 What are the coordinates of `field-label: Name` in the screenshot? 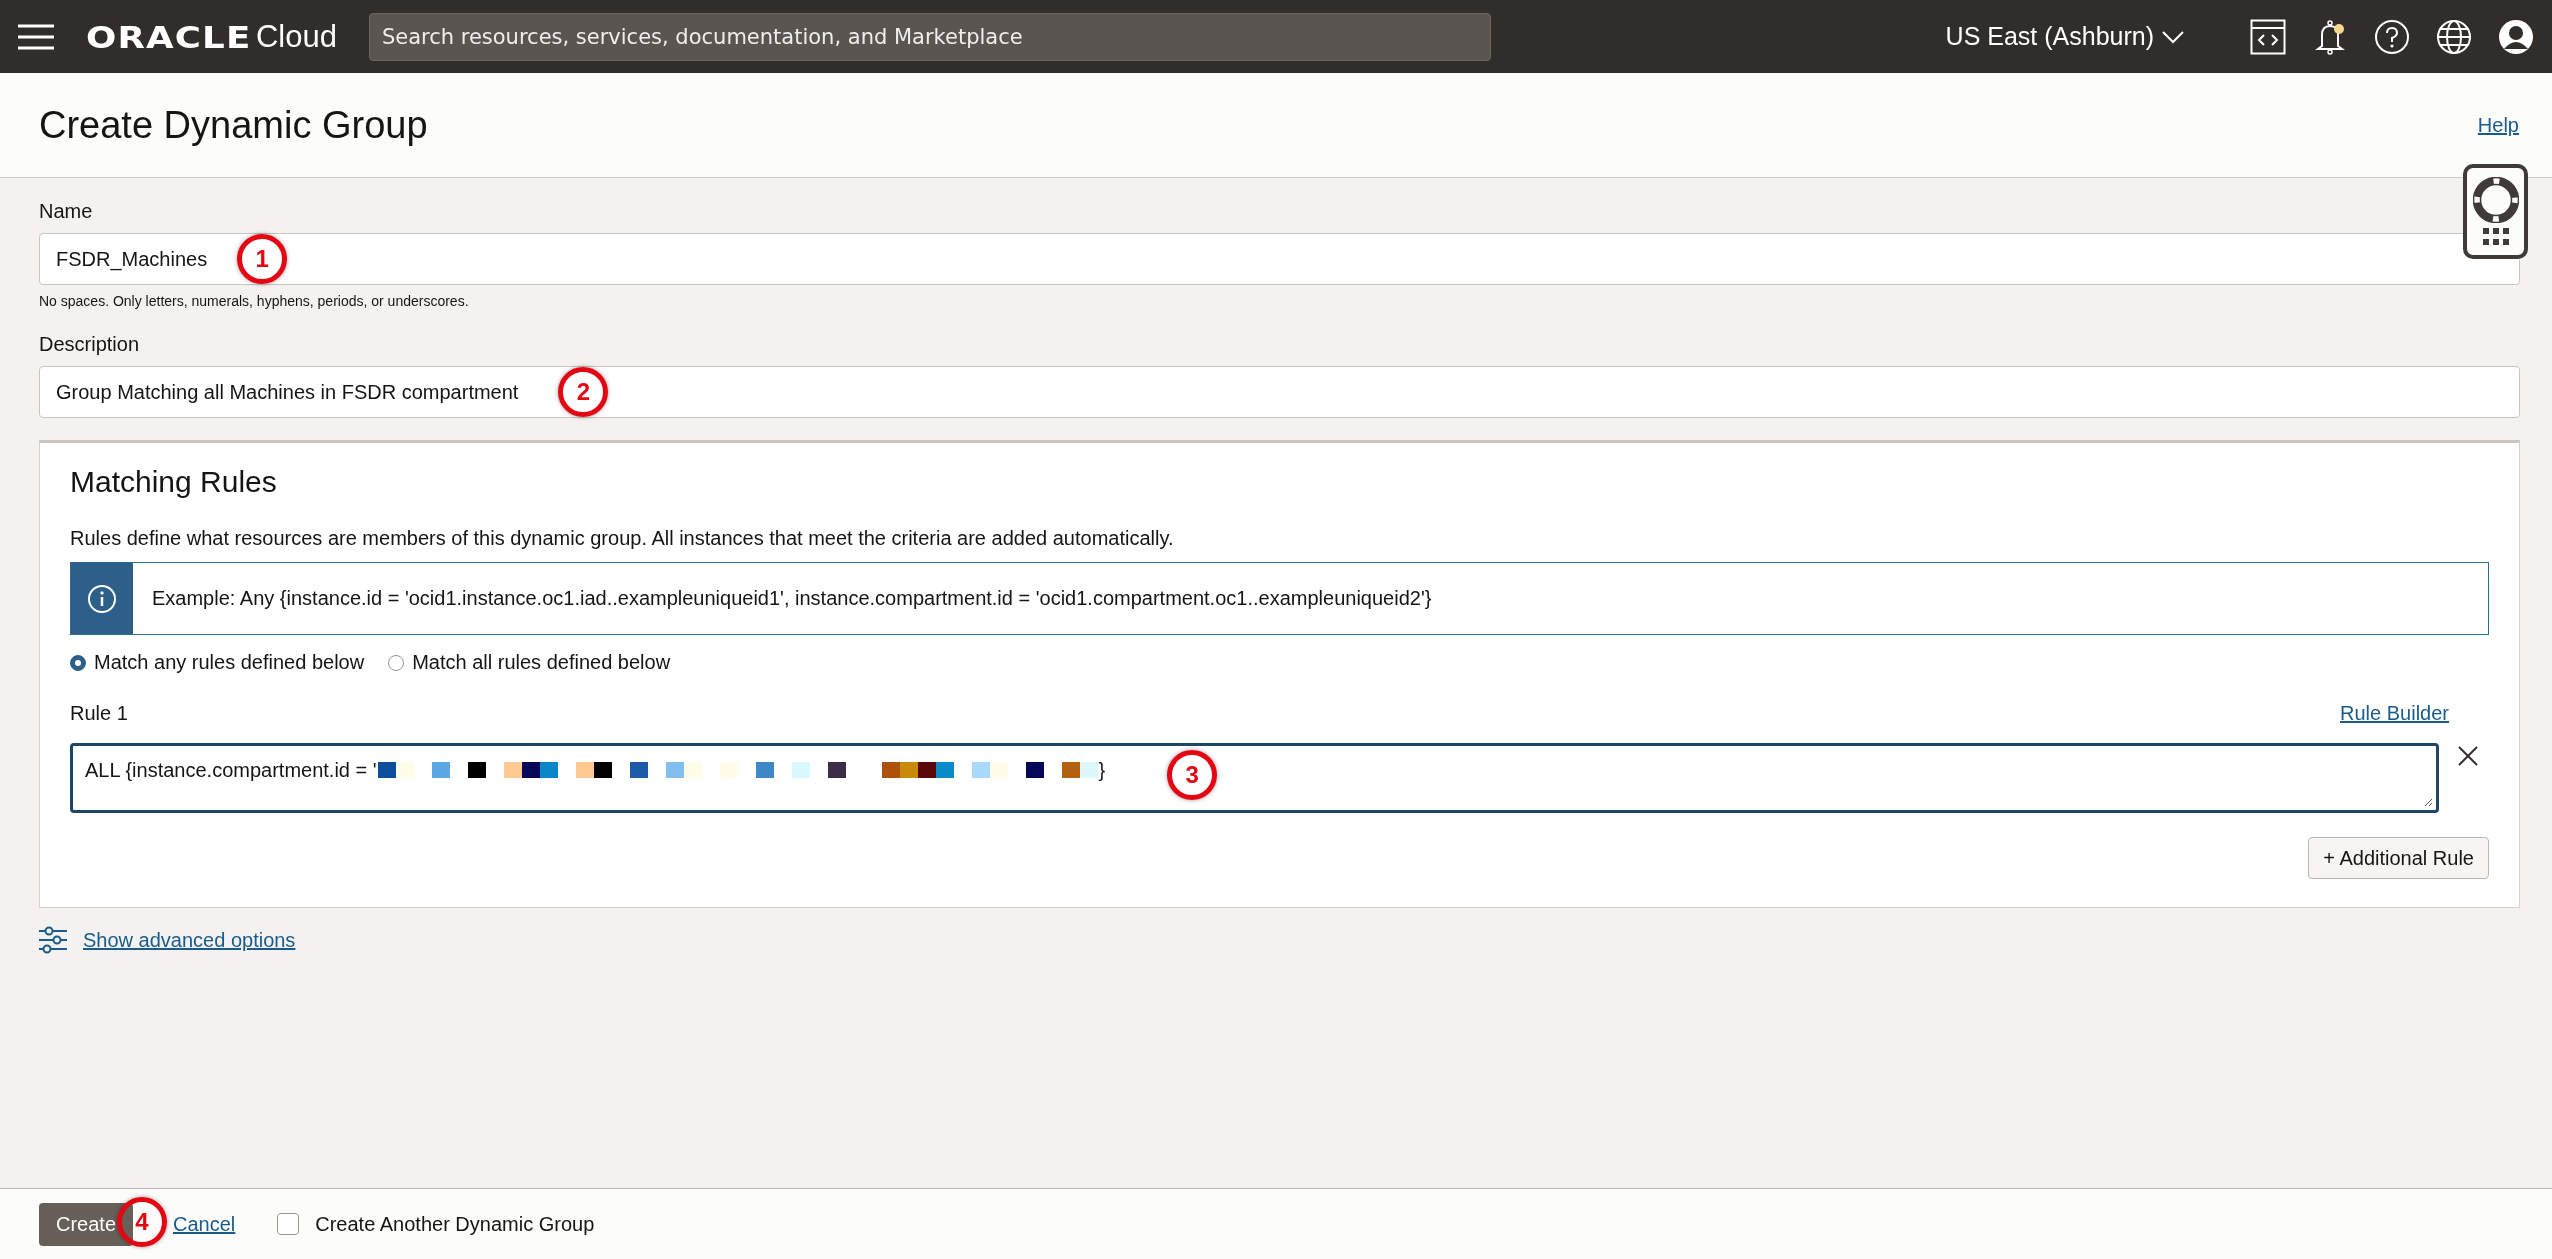 It's located at (66, 211).